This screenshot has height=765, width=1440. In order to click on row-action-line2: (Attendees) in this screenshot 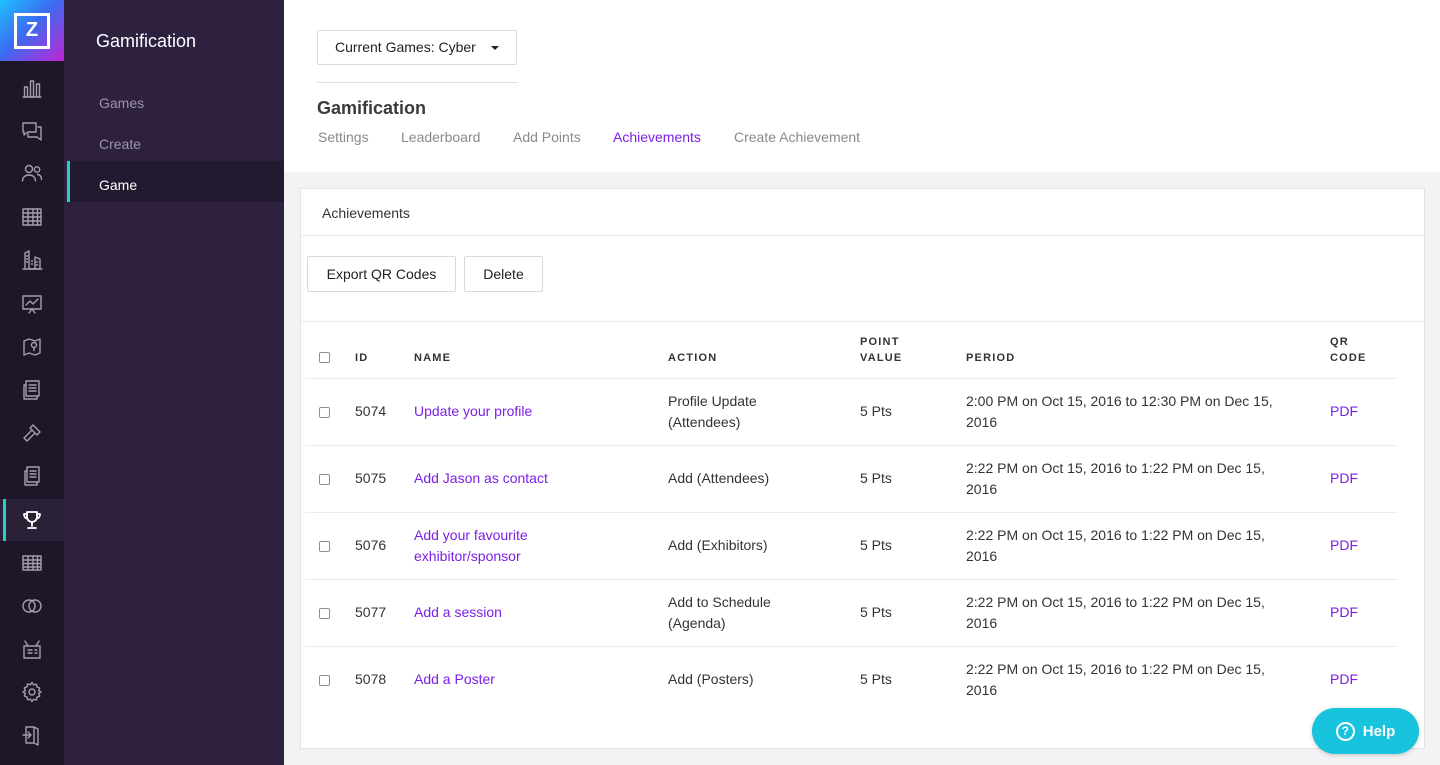, I will do `click(704, 422)`.